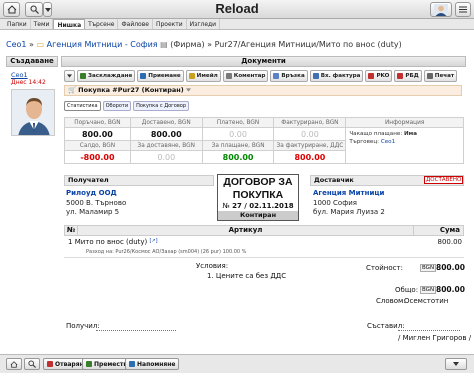 The image size is (474, 380). What do you see at coordinates (412, 76) in the screenshot?
I see `toolbar-button-label: РБД` at bounding box center [412, 76].